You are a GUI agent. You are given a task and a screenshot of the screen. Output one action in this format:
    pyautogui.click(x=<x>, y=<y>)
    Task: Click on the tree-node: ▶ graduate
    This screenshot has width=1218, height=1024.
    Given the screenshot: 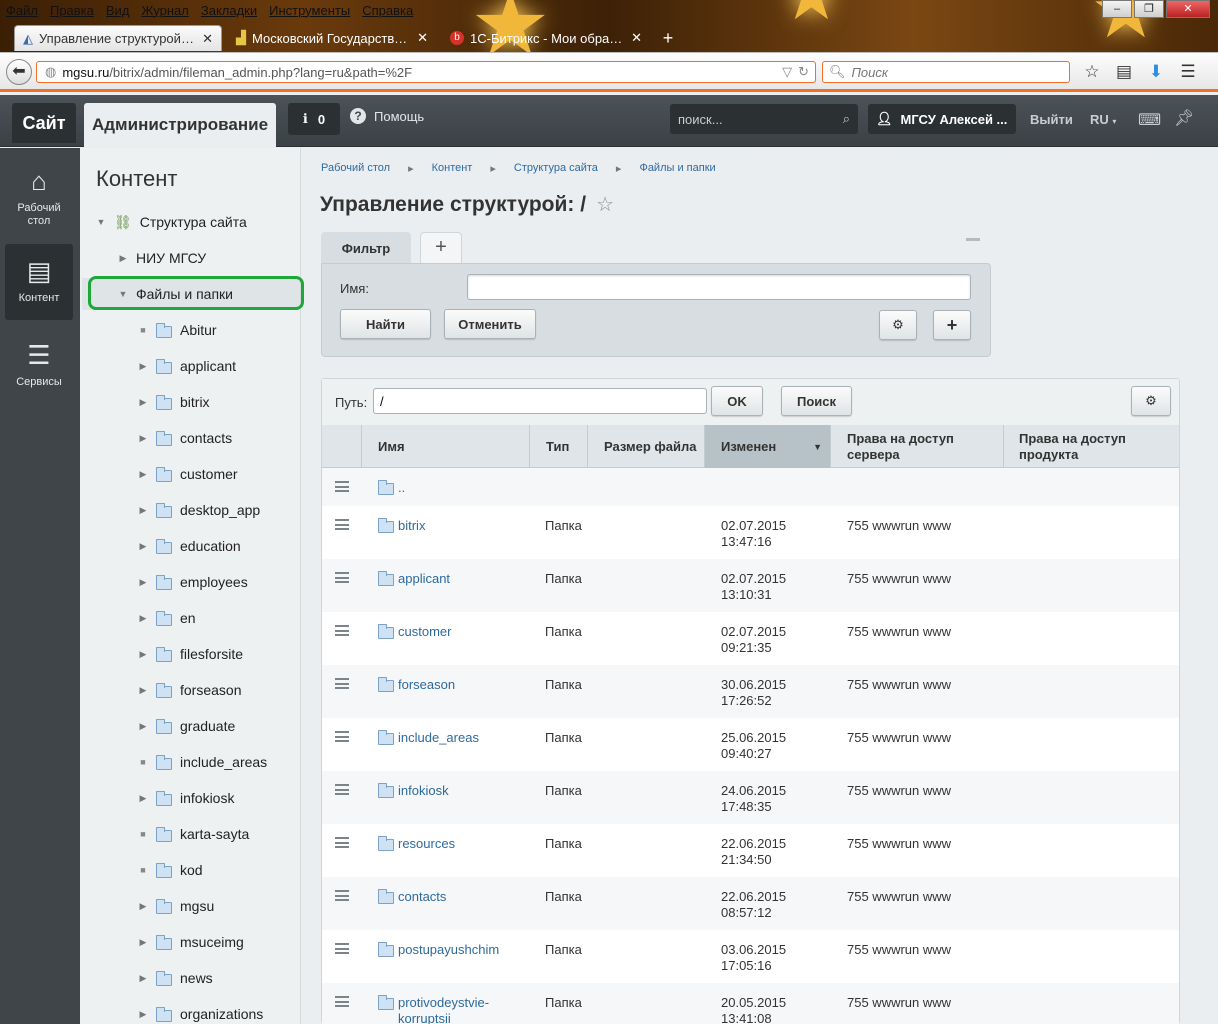 What is the action you would take?
    pyautogui.click(x=187, y=726)
    